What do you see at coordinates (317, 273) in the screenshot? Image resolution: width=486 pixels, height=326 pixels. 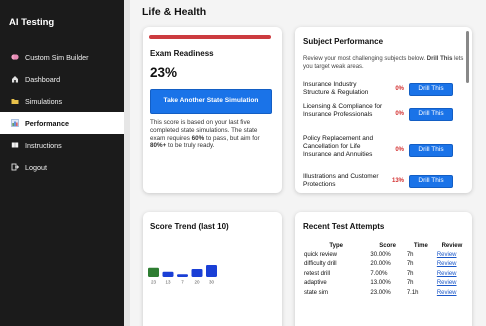 I see `attempt-type: retest drill` at bounding box center [317, 273].